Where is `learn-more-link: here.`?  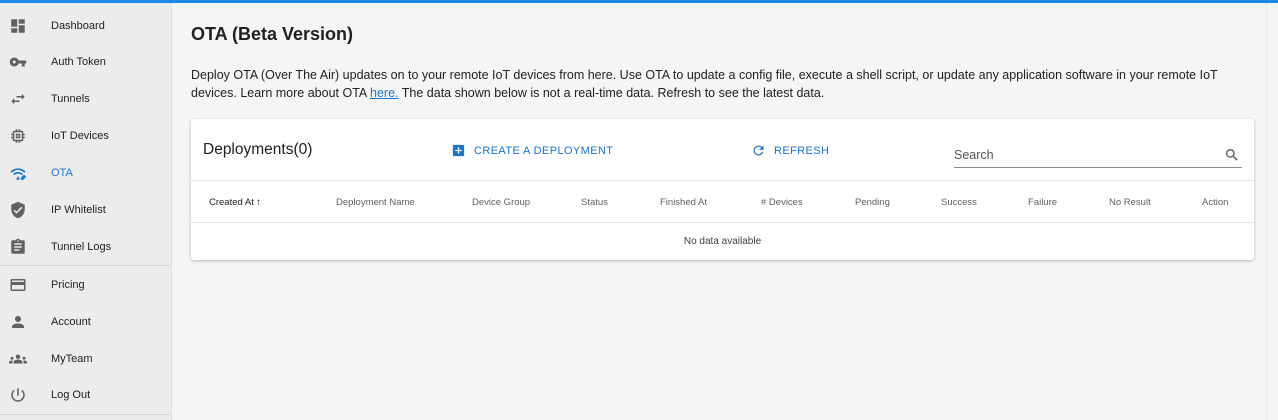 learn-more-link: here. is located at coordinates (384, 93).